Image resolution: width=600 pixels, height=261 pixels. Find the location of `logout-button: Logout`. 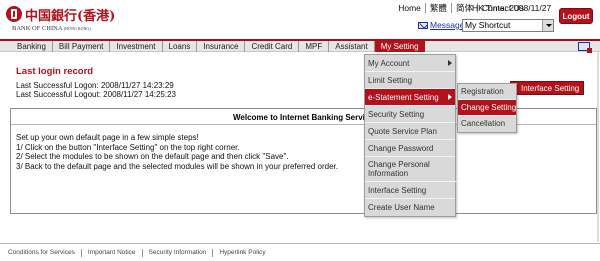

logout-button: Logout is located at coordinates (576, 16).